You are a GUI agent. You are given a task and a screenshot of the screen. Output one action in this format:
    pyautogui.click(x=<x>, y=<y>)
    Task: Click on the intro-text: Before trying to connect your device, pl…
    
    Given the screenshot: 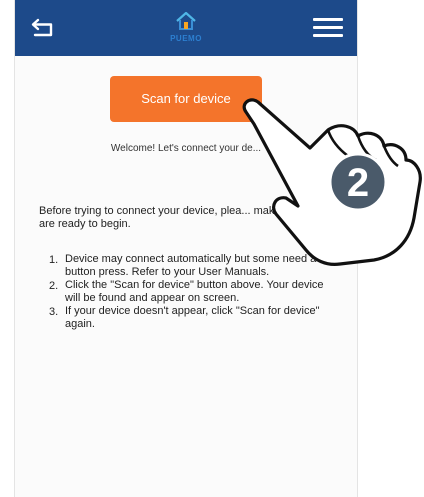 What is the action you would take?
    pyautogui.click(x=184, y=217)
    